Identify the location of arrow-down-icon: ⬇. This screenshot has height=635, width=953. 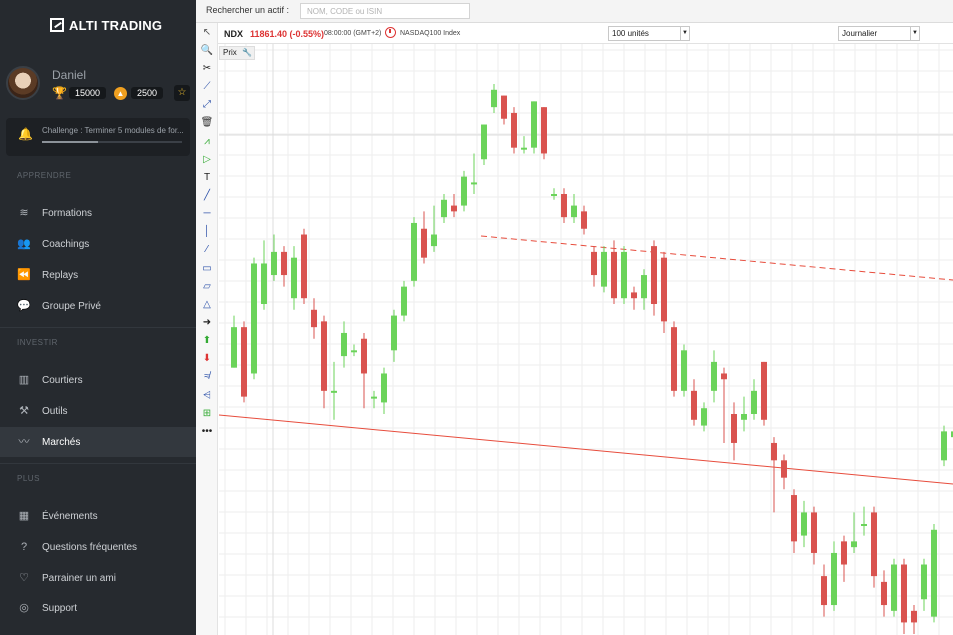
(207, 359).